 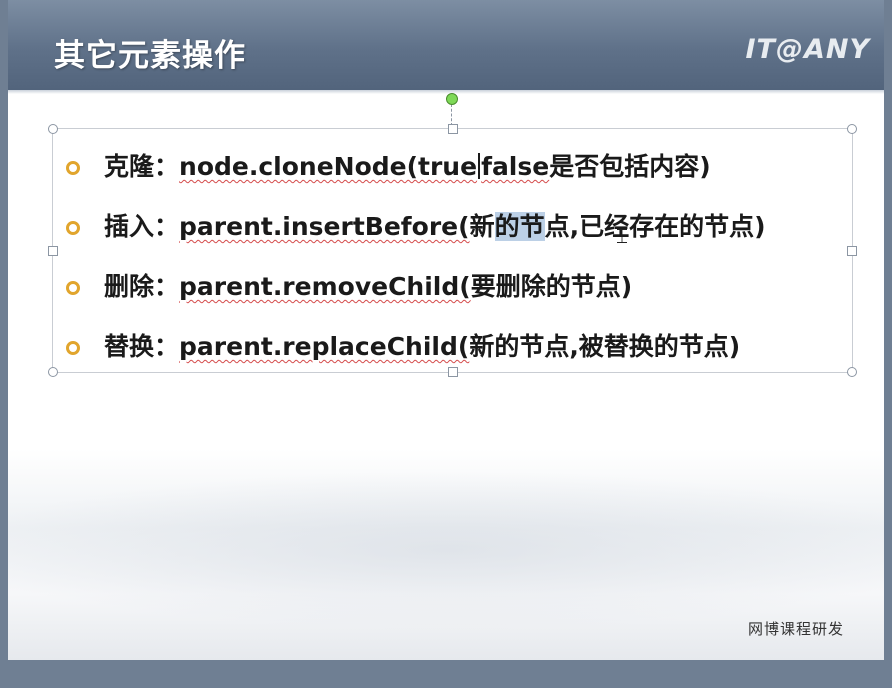 I want to click on i-beam-cursor-icon: ⌶, so click(x=622, y=236).